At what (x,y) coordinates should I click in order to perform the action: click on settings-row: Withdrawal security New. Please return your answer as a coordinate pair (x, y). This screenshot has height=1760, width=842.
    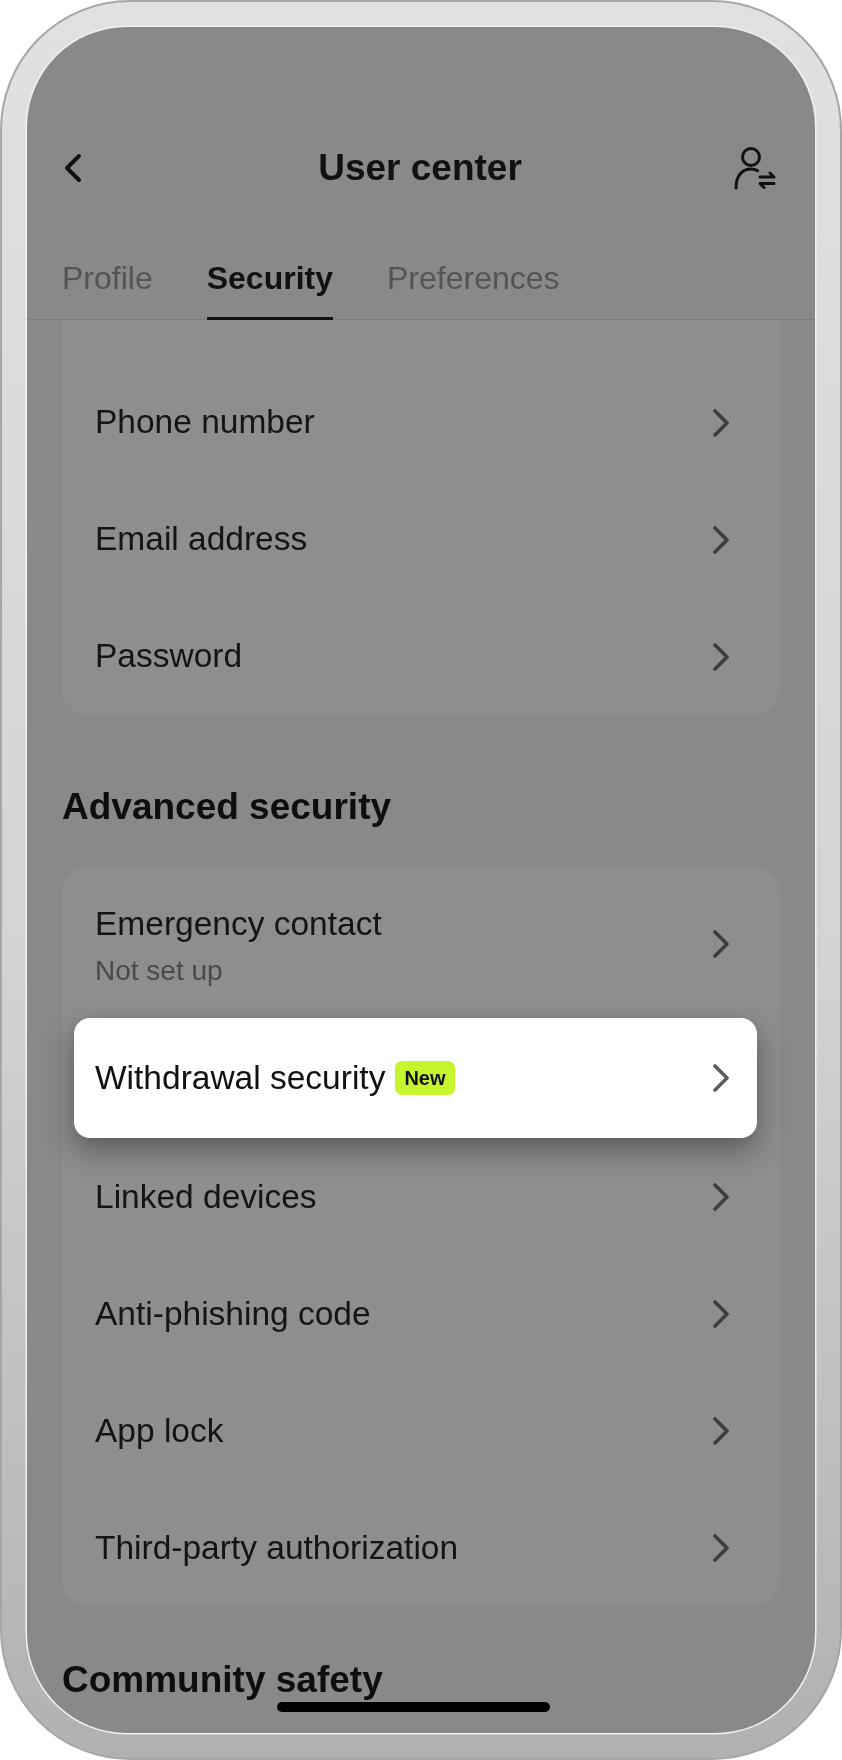
    Looking at the image, I should click on (415, 1078).